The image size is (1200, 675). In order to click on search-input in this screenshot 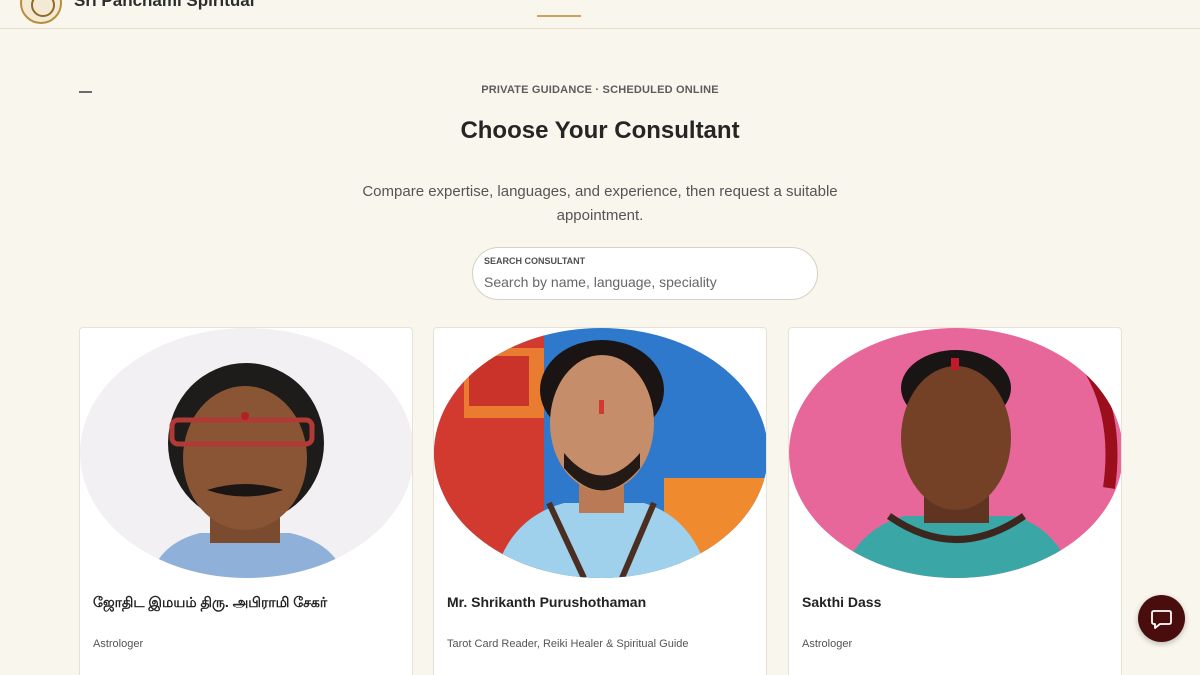, I will do `click(644, 282)`.